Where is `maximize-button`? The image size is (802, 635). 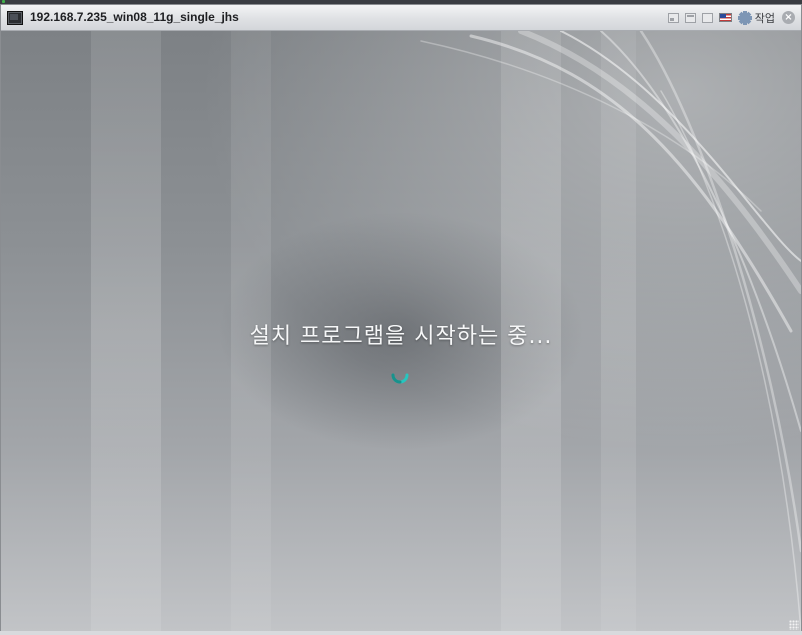
maximize-button is located at coordinates (707, 17).